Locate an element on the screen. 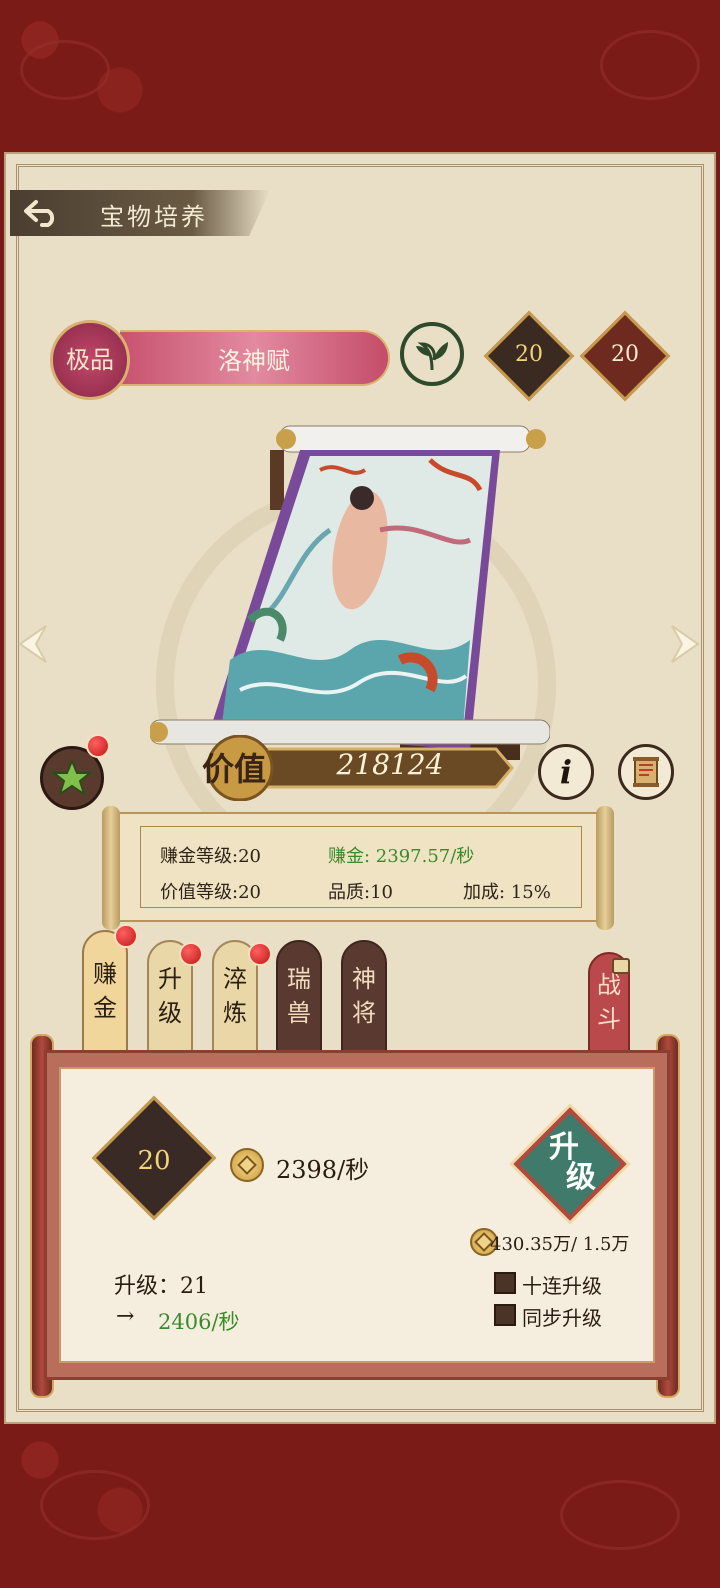 The height and width of the screenshot is (1588, 720). tab-beast-label-2: 兽 is located at coordinates (299, 1013).